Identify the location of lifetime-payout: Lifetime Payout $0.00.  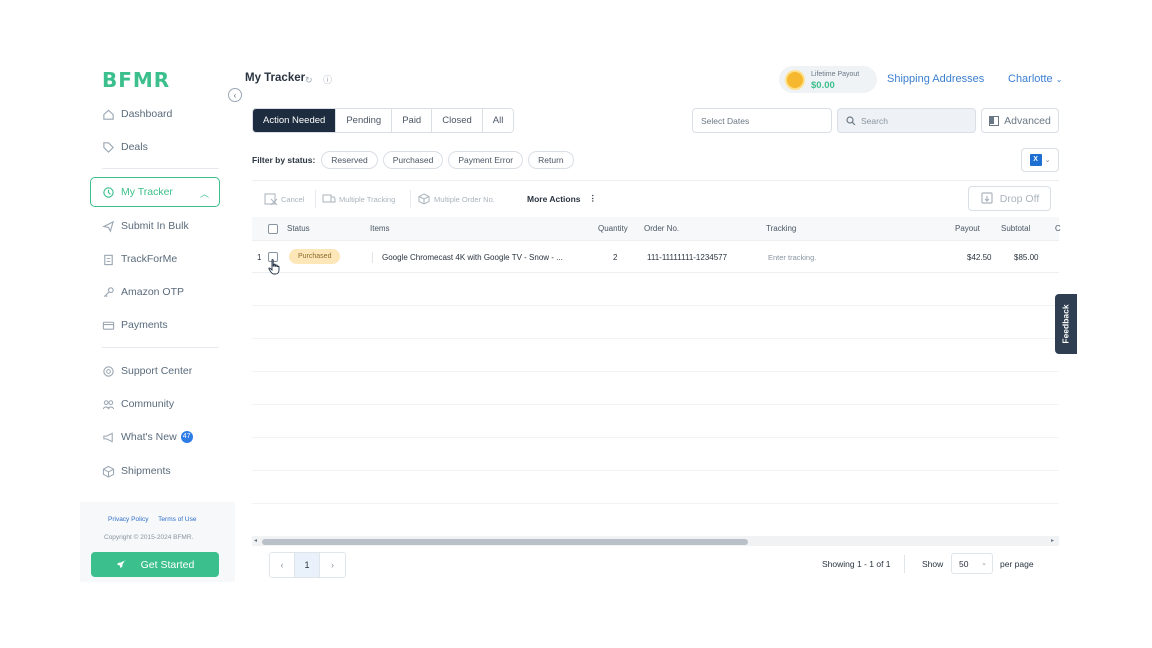
(828, 79).